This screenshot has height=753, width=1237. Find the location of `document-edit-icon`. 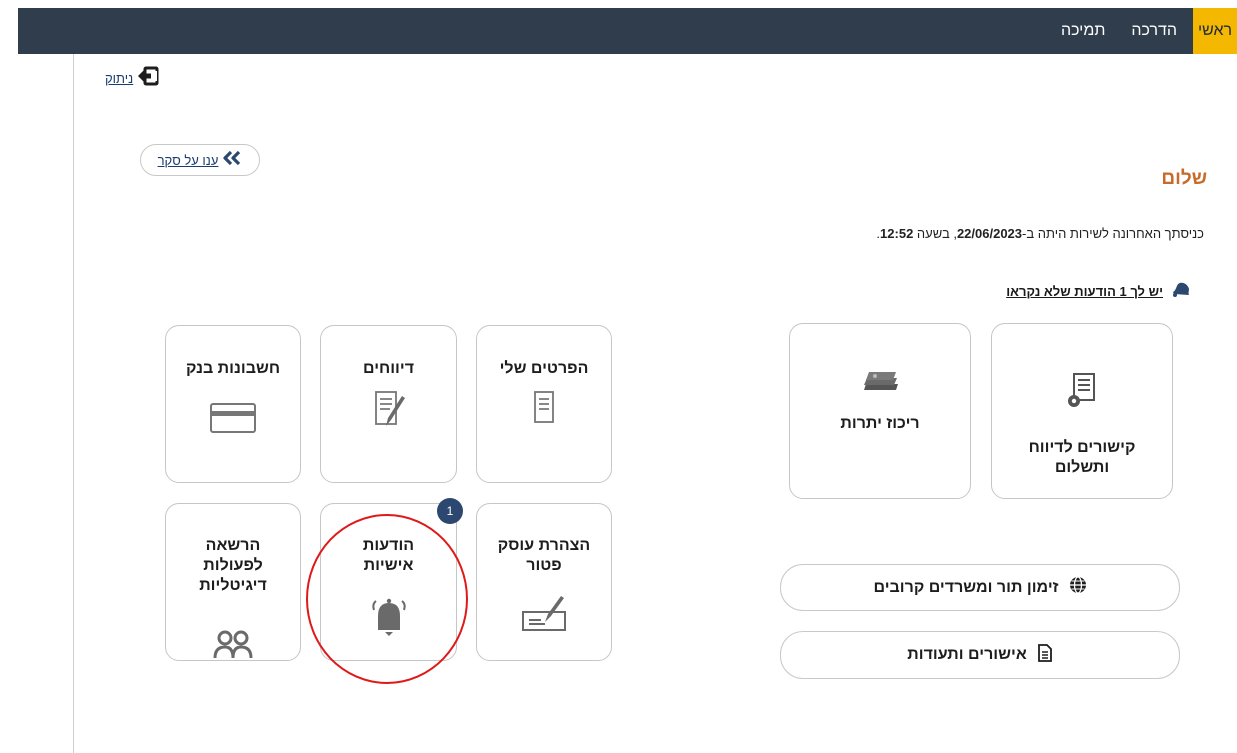

document-edit-icon is located at coordinates (389, 412).